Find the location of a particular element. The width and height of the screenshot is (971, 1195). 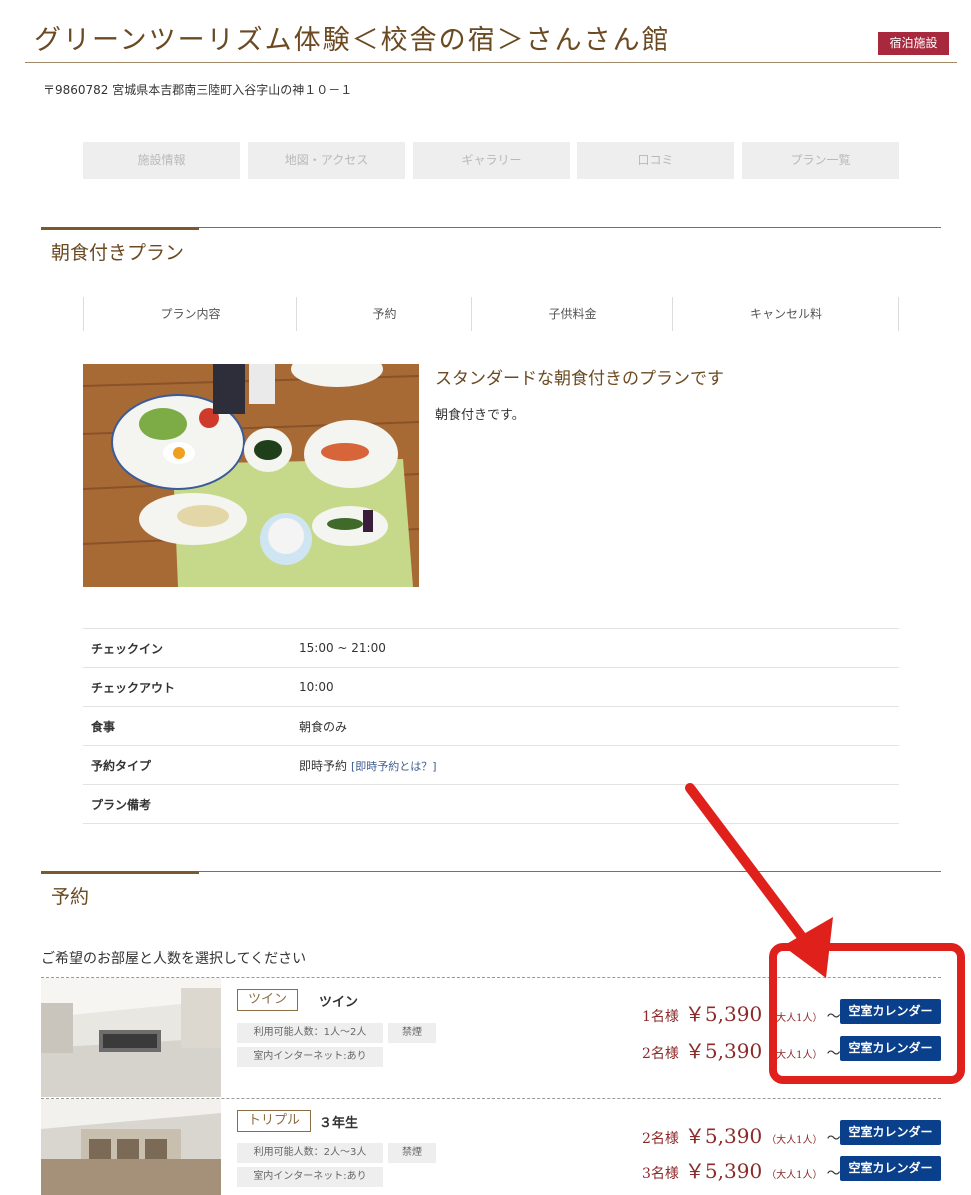

room-capacity-tag: 利用可能人数：2人～3人 is located at coordinates (310, 1153).